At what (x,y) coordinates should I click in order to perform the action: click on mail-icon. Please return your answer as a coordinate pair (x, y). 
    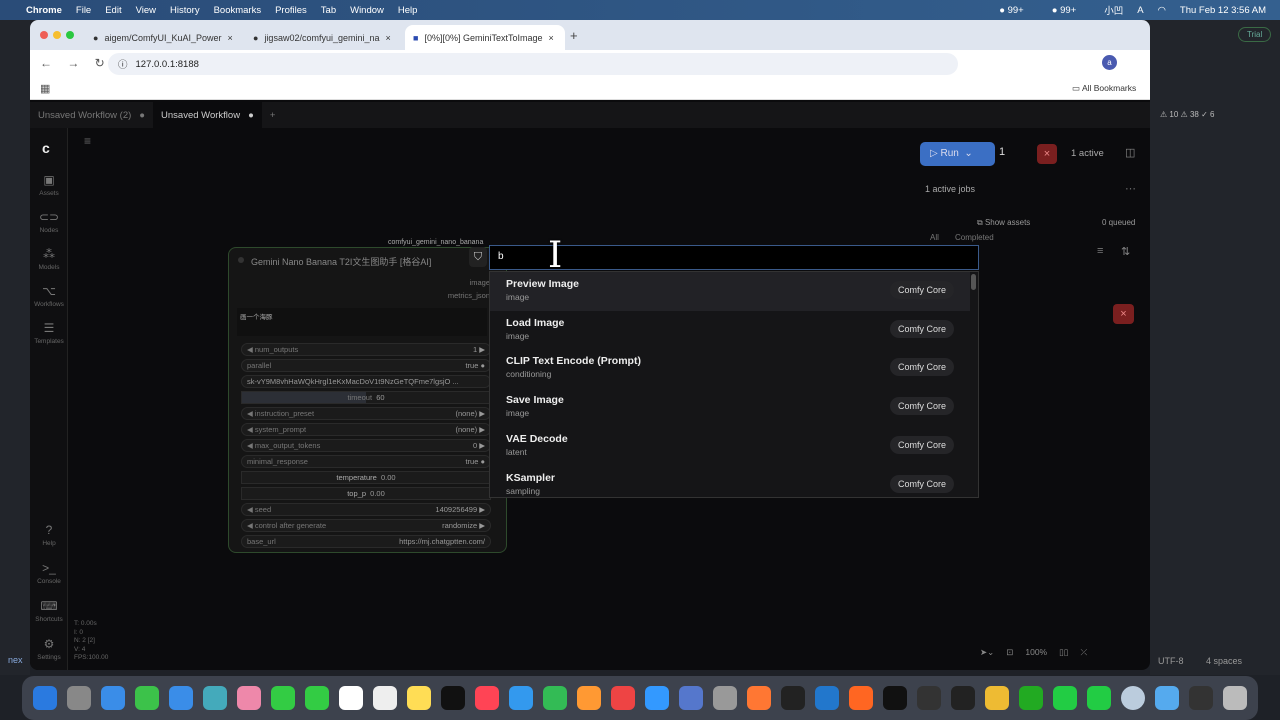
    Looking at the image, I should click on (181, 698).